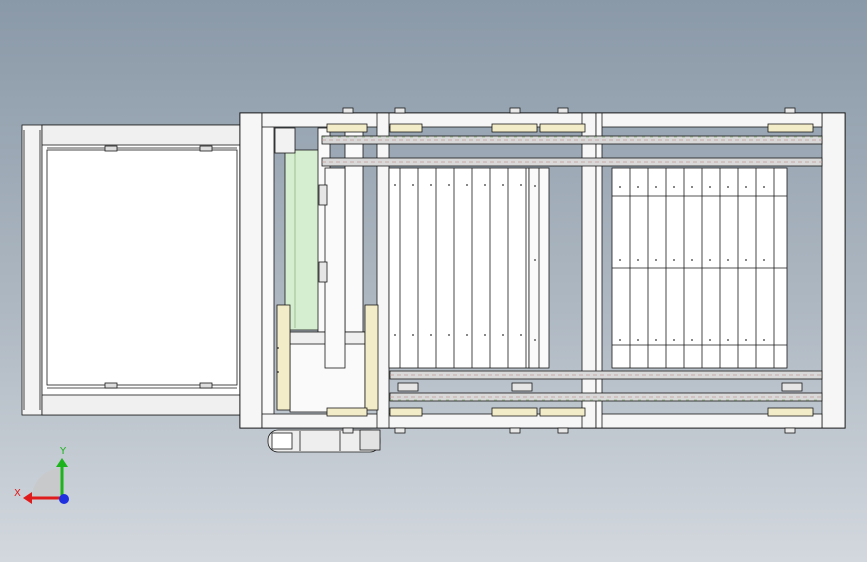 This screenshot has width=867, height=562. I want to click on x-axis-label: X, so click(17, 493).